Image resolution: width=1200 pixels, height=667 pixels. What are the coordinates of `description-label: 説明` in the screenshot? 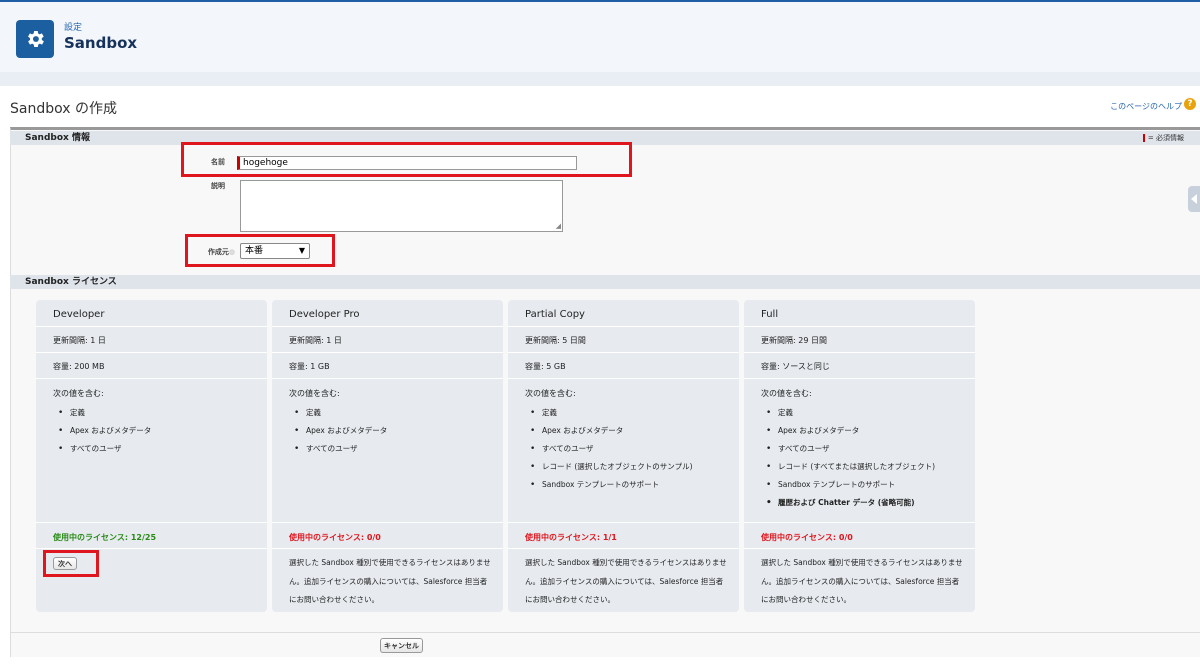 It's located at (218, 186).